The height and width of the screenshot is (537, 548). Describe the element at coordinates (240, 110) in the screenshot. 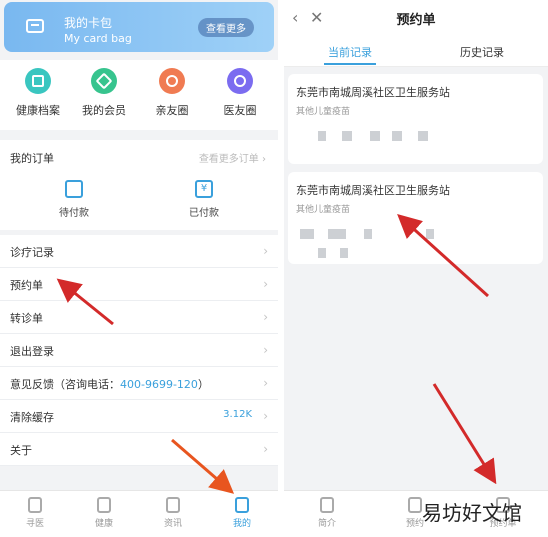

I see `quick-label: 医友圈` at that location.